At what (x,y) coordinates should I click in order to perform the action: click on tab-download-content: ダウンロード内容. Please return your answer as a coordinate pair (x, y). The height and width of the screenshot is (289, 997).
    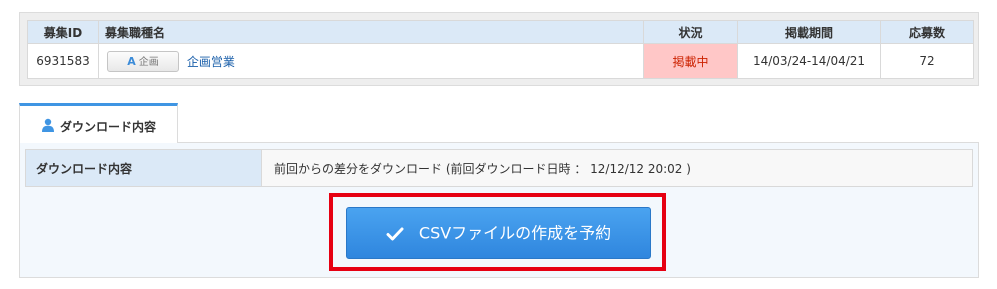
    Looking at the image, I should click on (98, 123).